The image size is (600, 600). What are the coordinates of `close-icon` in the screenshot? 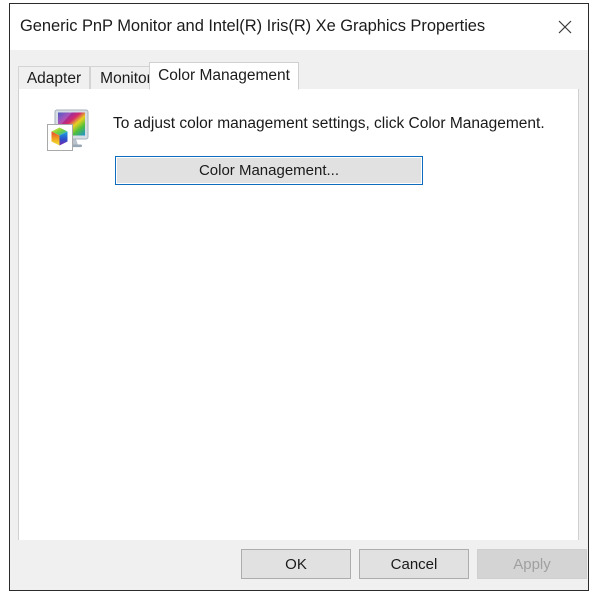 It's located at (565, 27).